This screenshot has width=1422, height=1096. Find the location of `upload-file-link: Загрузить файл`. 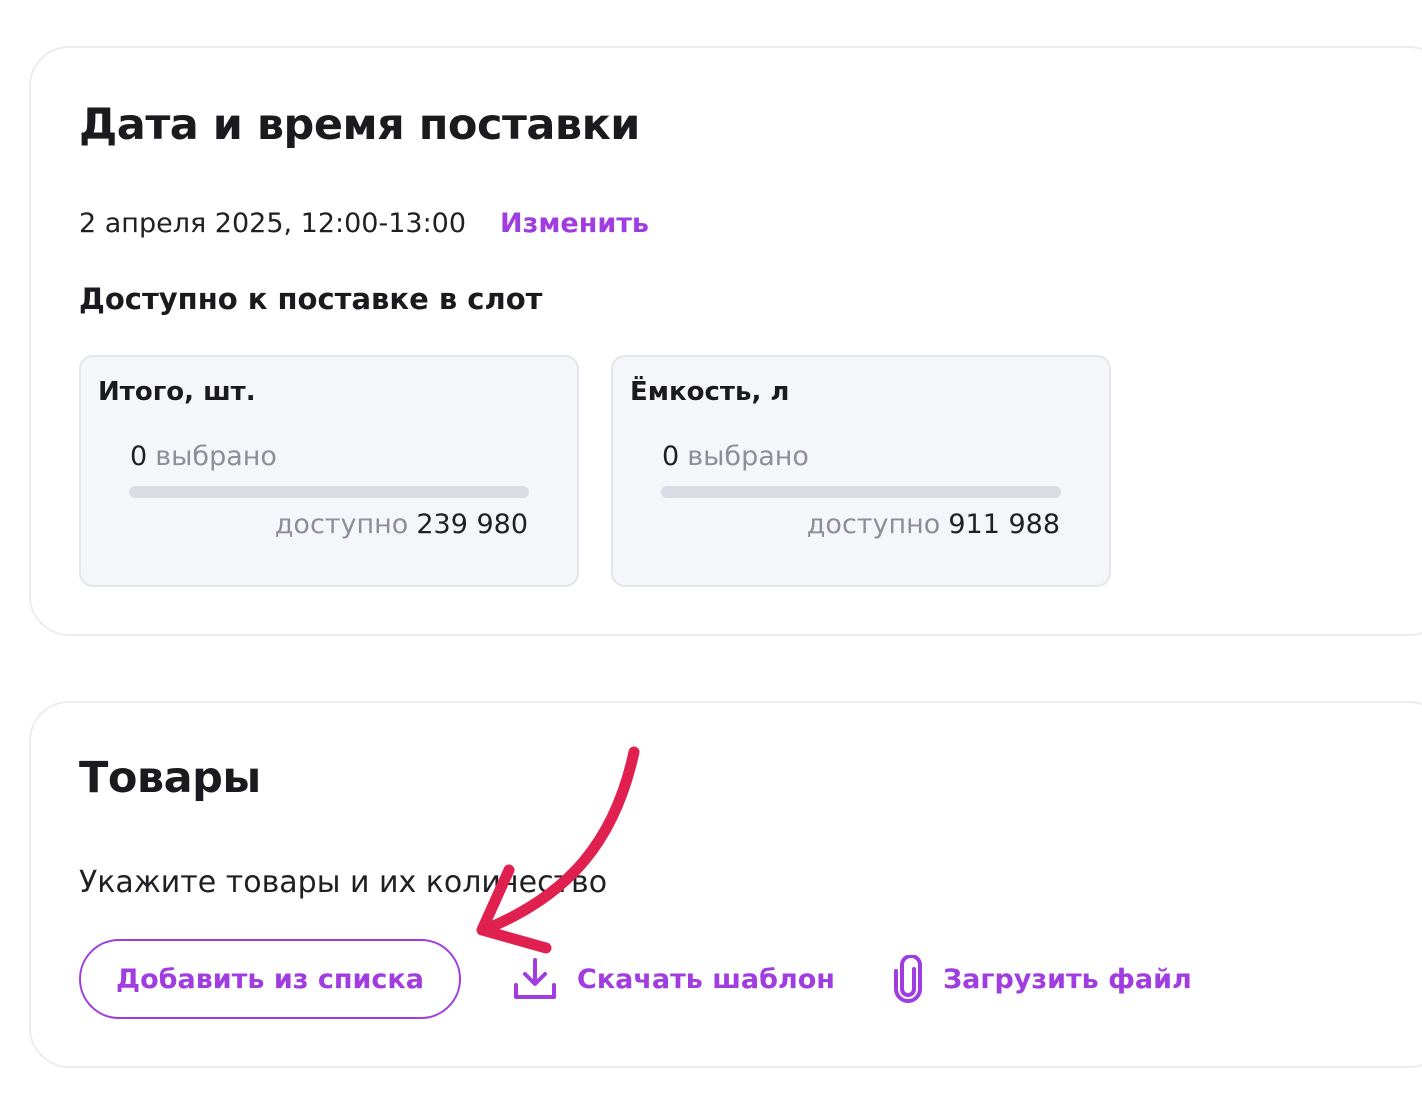

upload-file-link: Загрузить файл is located at coordinates (1041, 979).